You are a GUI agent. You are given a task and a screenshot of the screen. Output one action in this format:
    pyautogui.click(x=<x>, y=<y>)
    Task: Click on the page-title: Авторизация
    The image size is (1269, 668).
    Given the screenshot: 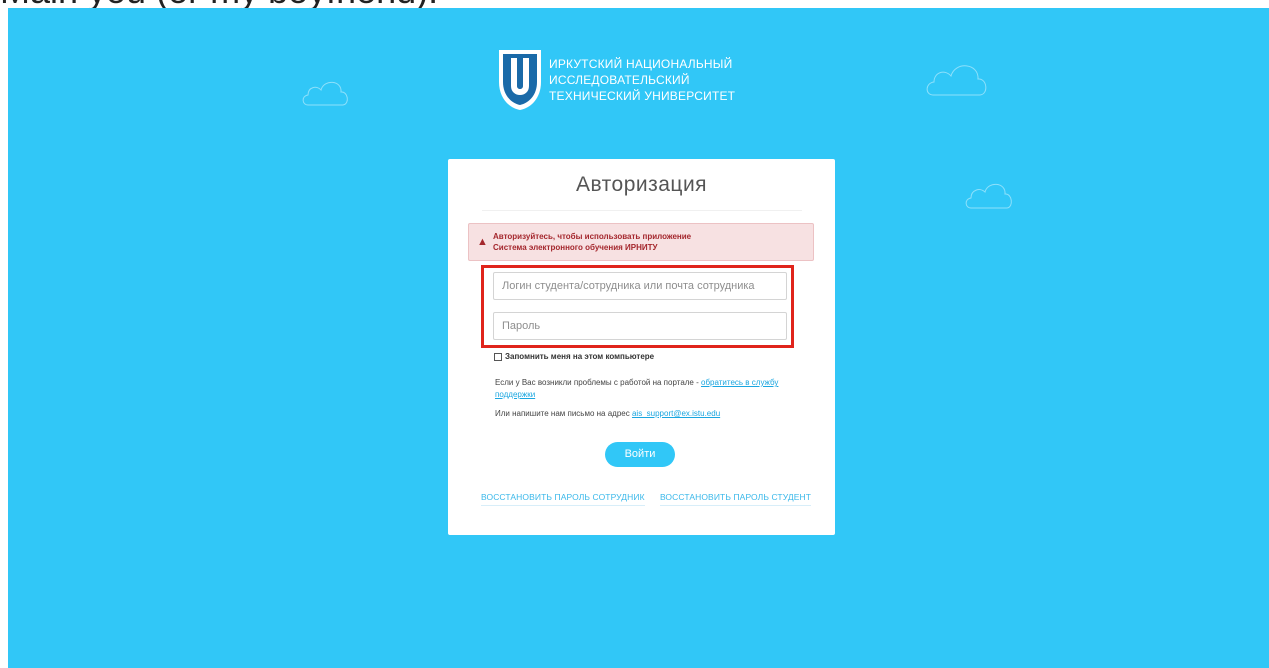 What is the action you would take?
    pyautogui.click(x=641, y=184)
    